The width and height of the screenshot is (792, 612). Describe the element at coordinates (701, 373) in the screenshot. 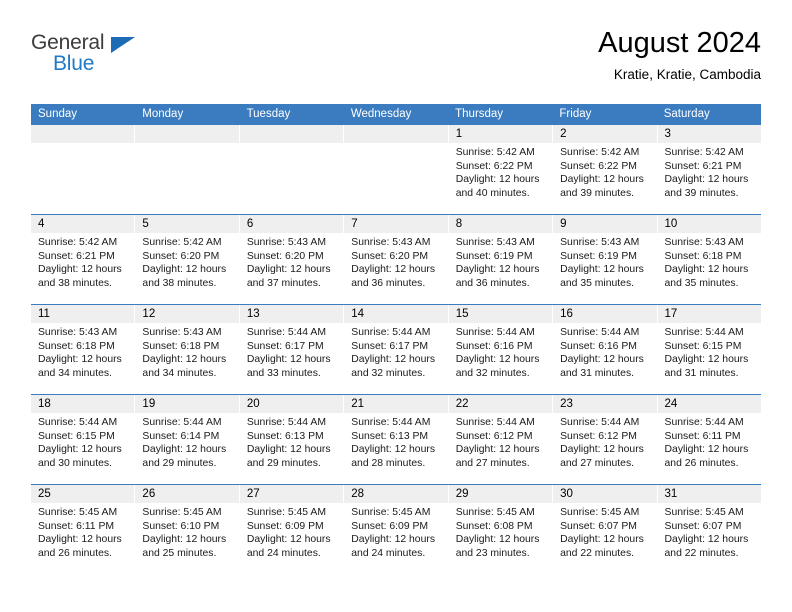

I see `daylight-text-line2: and 31 minutes.` at that location.